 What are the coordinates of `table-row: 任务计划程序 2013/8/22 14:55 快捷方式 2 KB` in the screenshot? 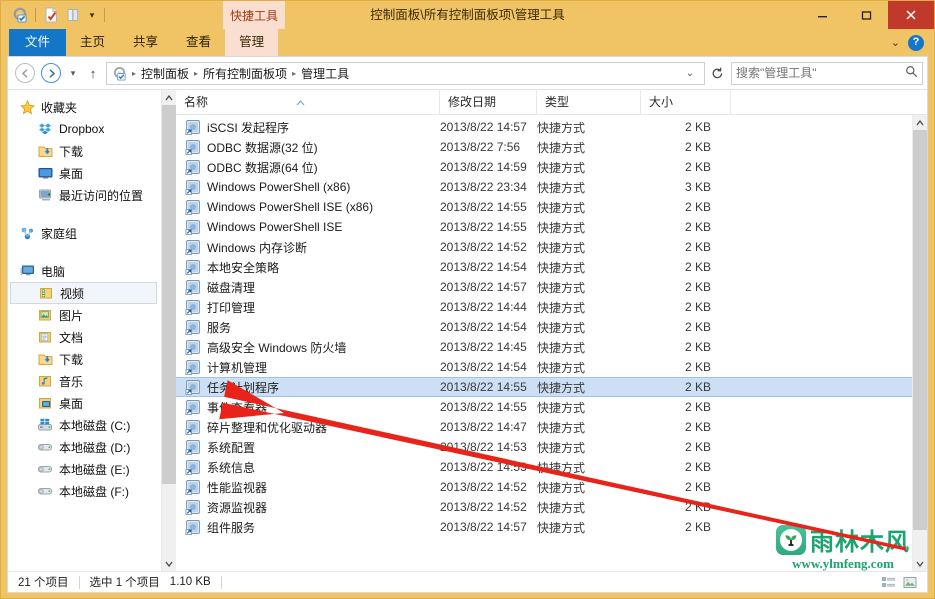 It's located at (544, 387).